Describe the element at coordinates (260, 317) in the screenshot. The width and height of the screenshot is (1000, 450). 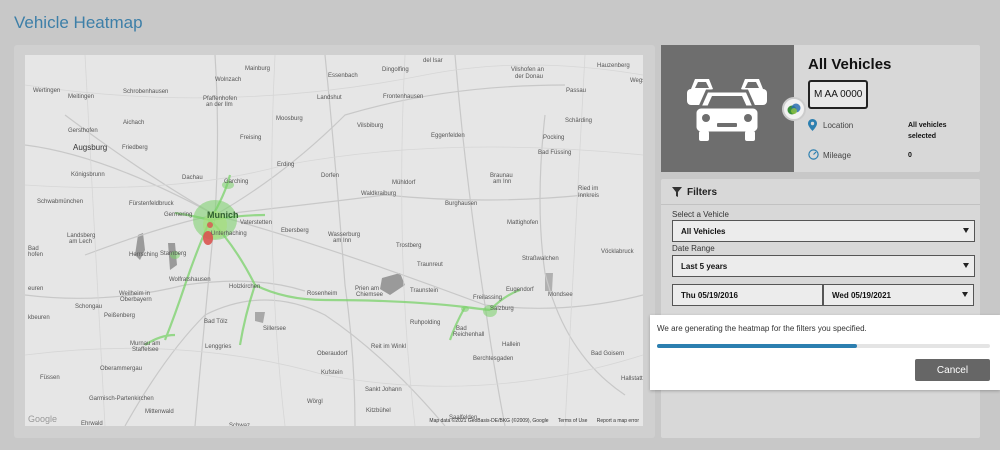
I see `lake-tegernsee` at that location.